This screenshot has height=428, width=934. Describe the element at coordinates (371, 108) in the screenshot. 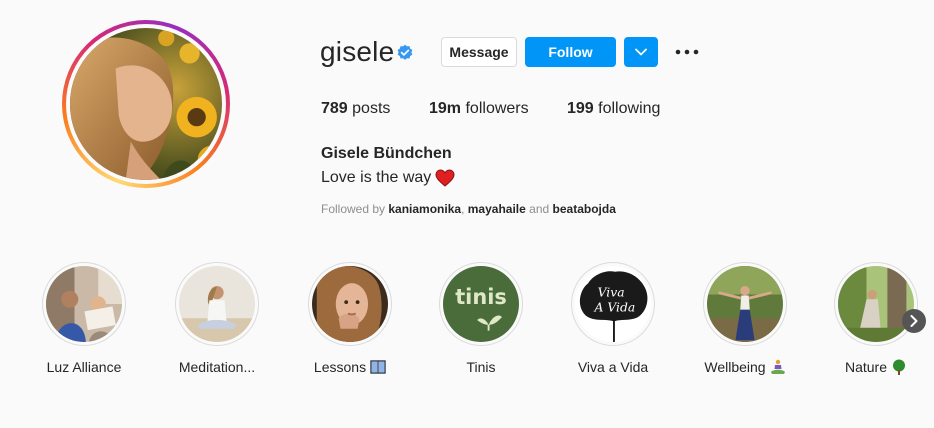

I see `posts-label: posts` at that location.